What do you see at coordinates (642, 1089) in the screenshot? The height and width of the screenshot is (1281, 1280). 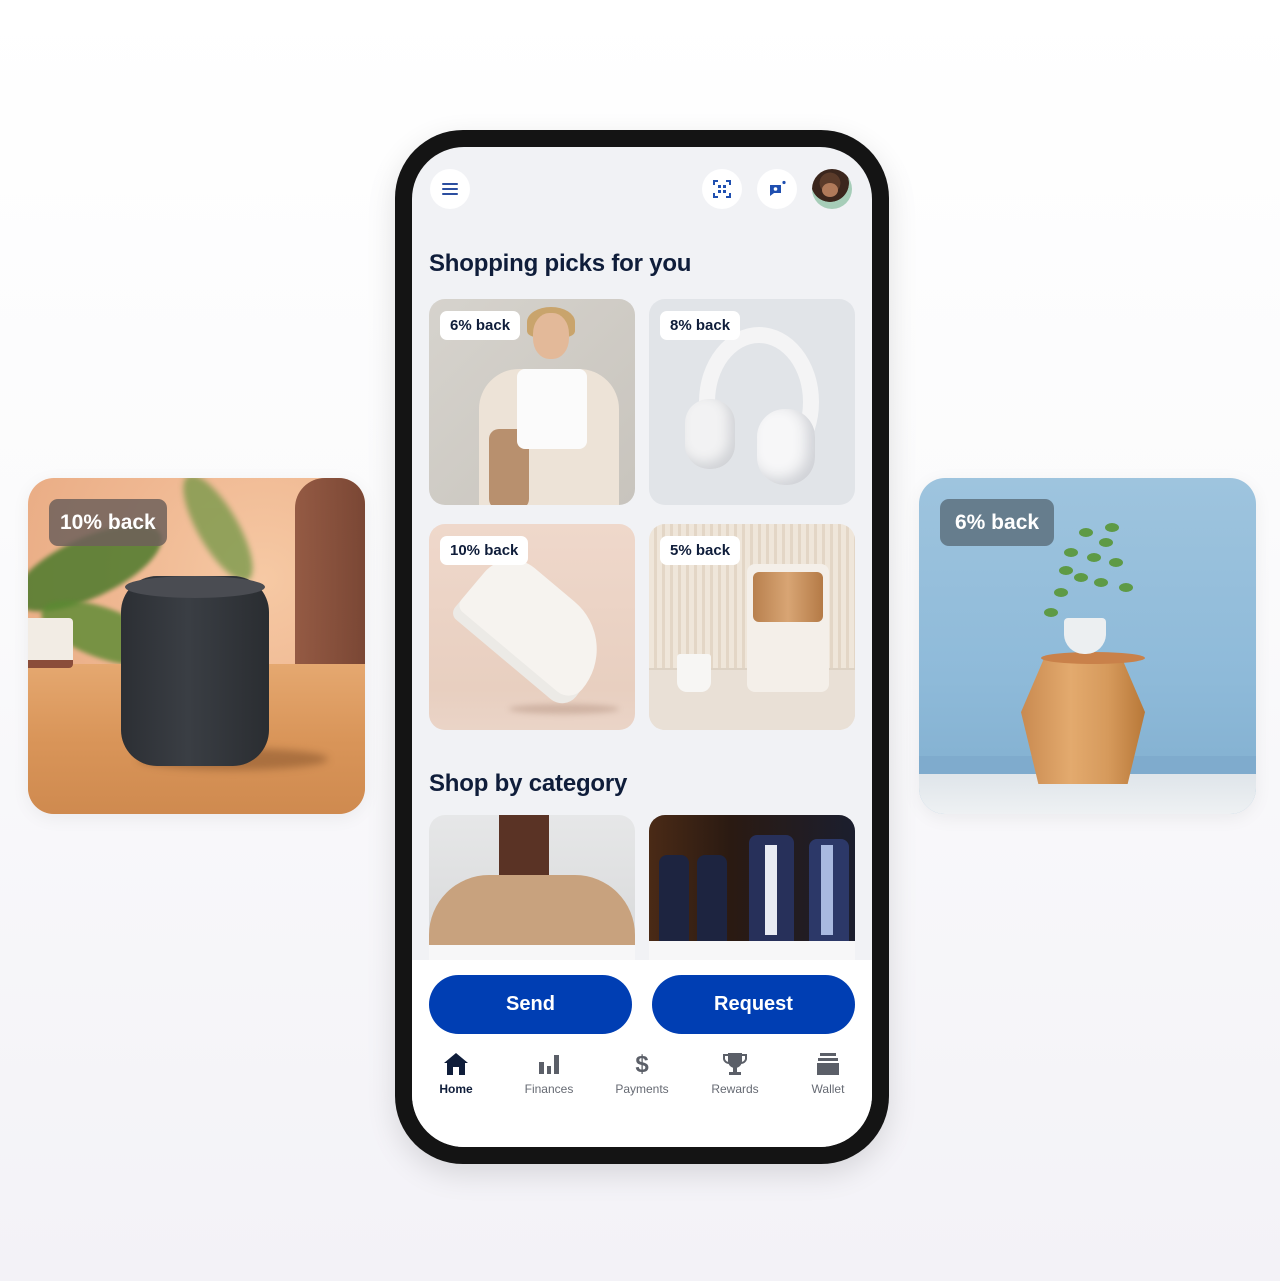 I see `nav-label: Payments` at bounding box center [642, 1089].